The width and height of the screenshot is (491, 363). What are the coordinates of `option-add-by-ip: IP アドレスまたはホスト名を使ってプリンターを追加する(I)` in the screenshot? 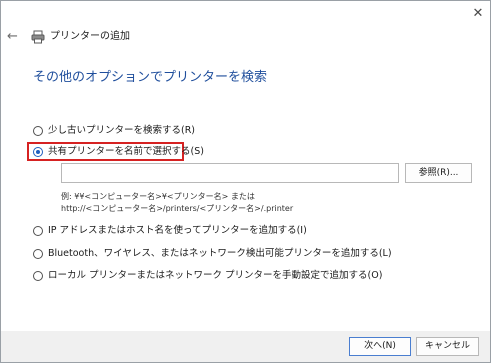 It's located at (170, 231).